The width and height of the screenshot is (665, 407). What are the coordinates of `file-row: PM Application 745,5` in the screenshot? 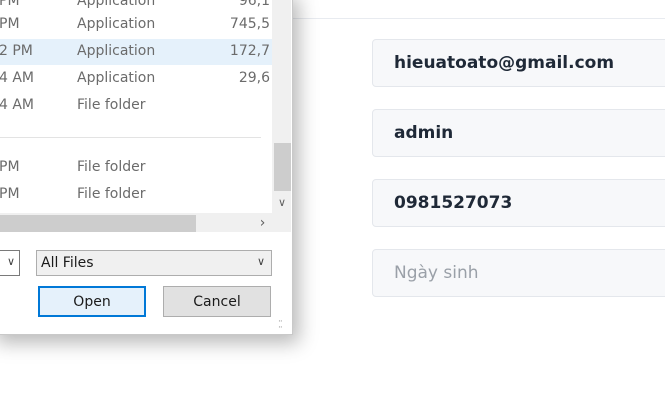 It's located at (136, 25).